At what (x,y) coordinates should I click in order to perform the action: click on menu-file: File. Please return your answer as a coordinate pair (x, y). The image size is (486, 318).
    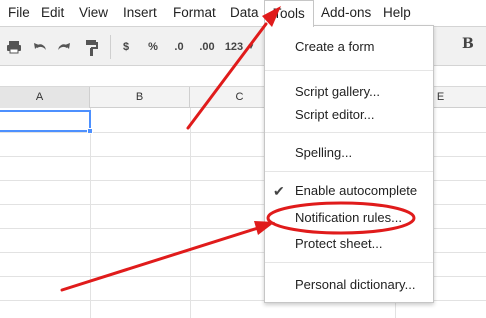
    Looking at the image, I should click on (19, 13).